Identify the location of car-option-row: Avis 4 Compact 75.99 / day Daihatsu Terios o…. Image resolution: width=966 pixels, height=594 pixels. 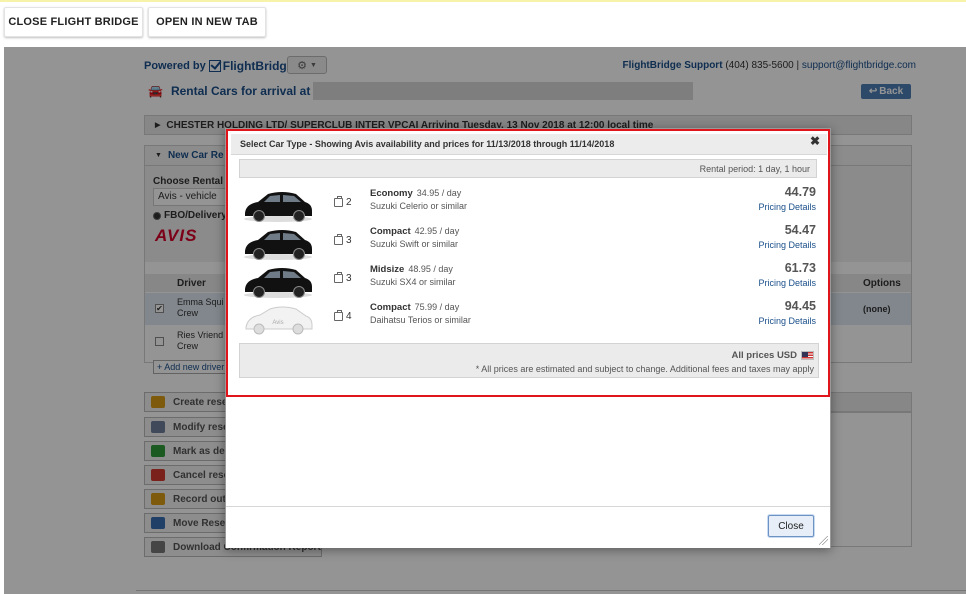
(528, 318).